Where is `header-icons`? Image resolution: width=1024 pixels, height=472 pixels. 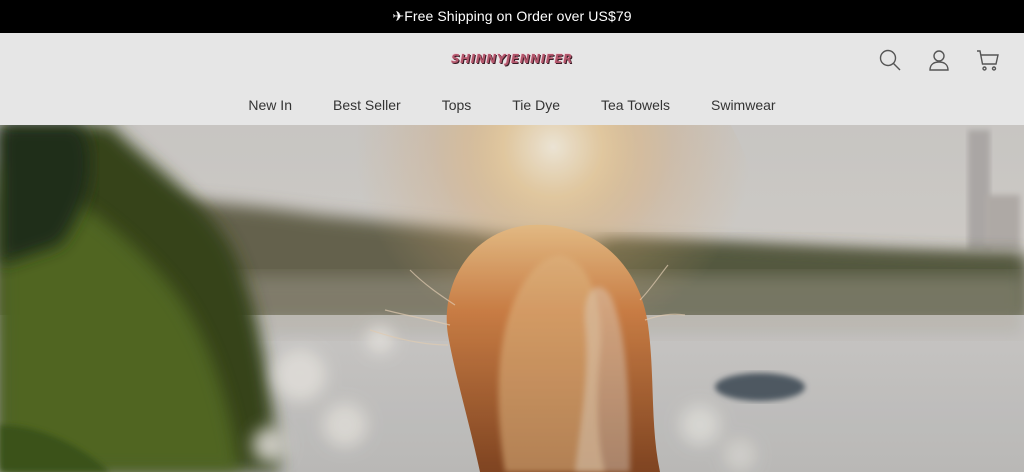
header-icons is located at coordinates (939, 60).